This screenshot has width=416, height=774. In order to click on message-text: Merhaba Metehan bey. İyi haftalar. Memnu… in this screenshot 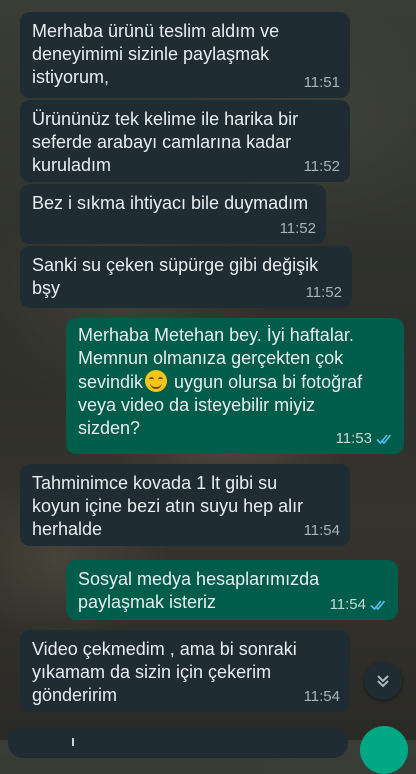, I will do `click(220, 381)`.